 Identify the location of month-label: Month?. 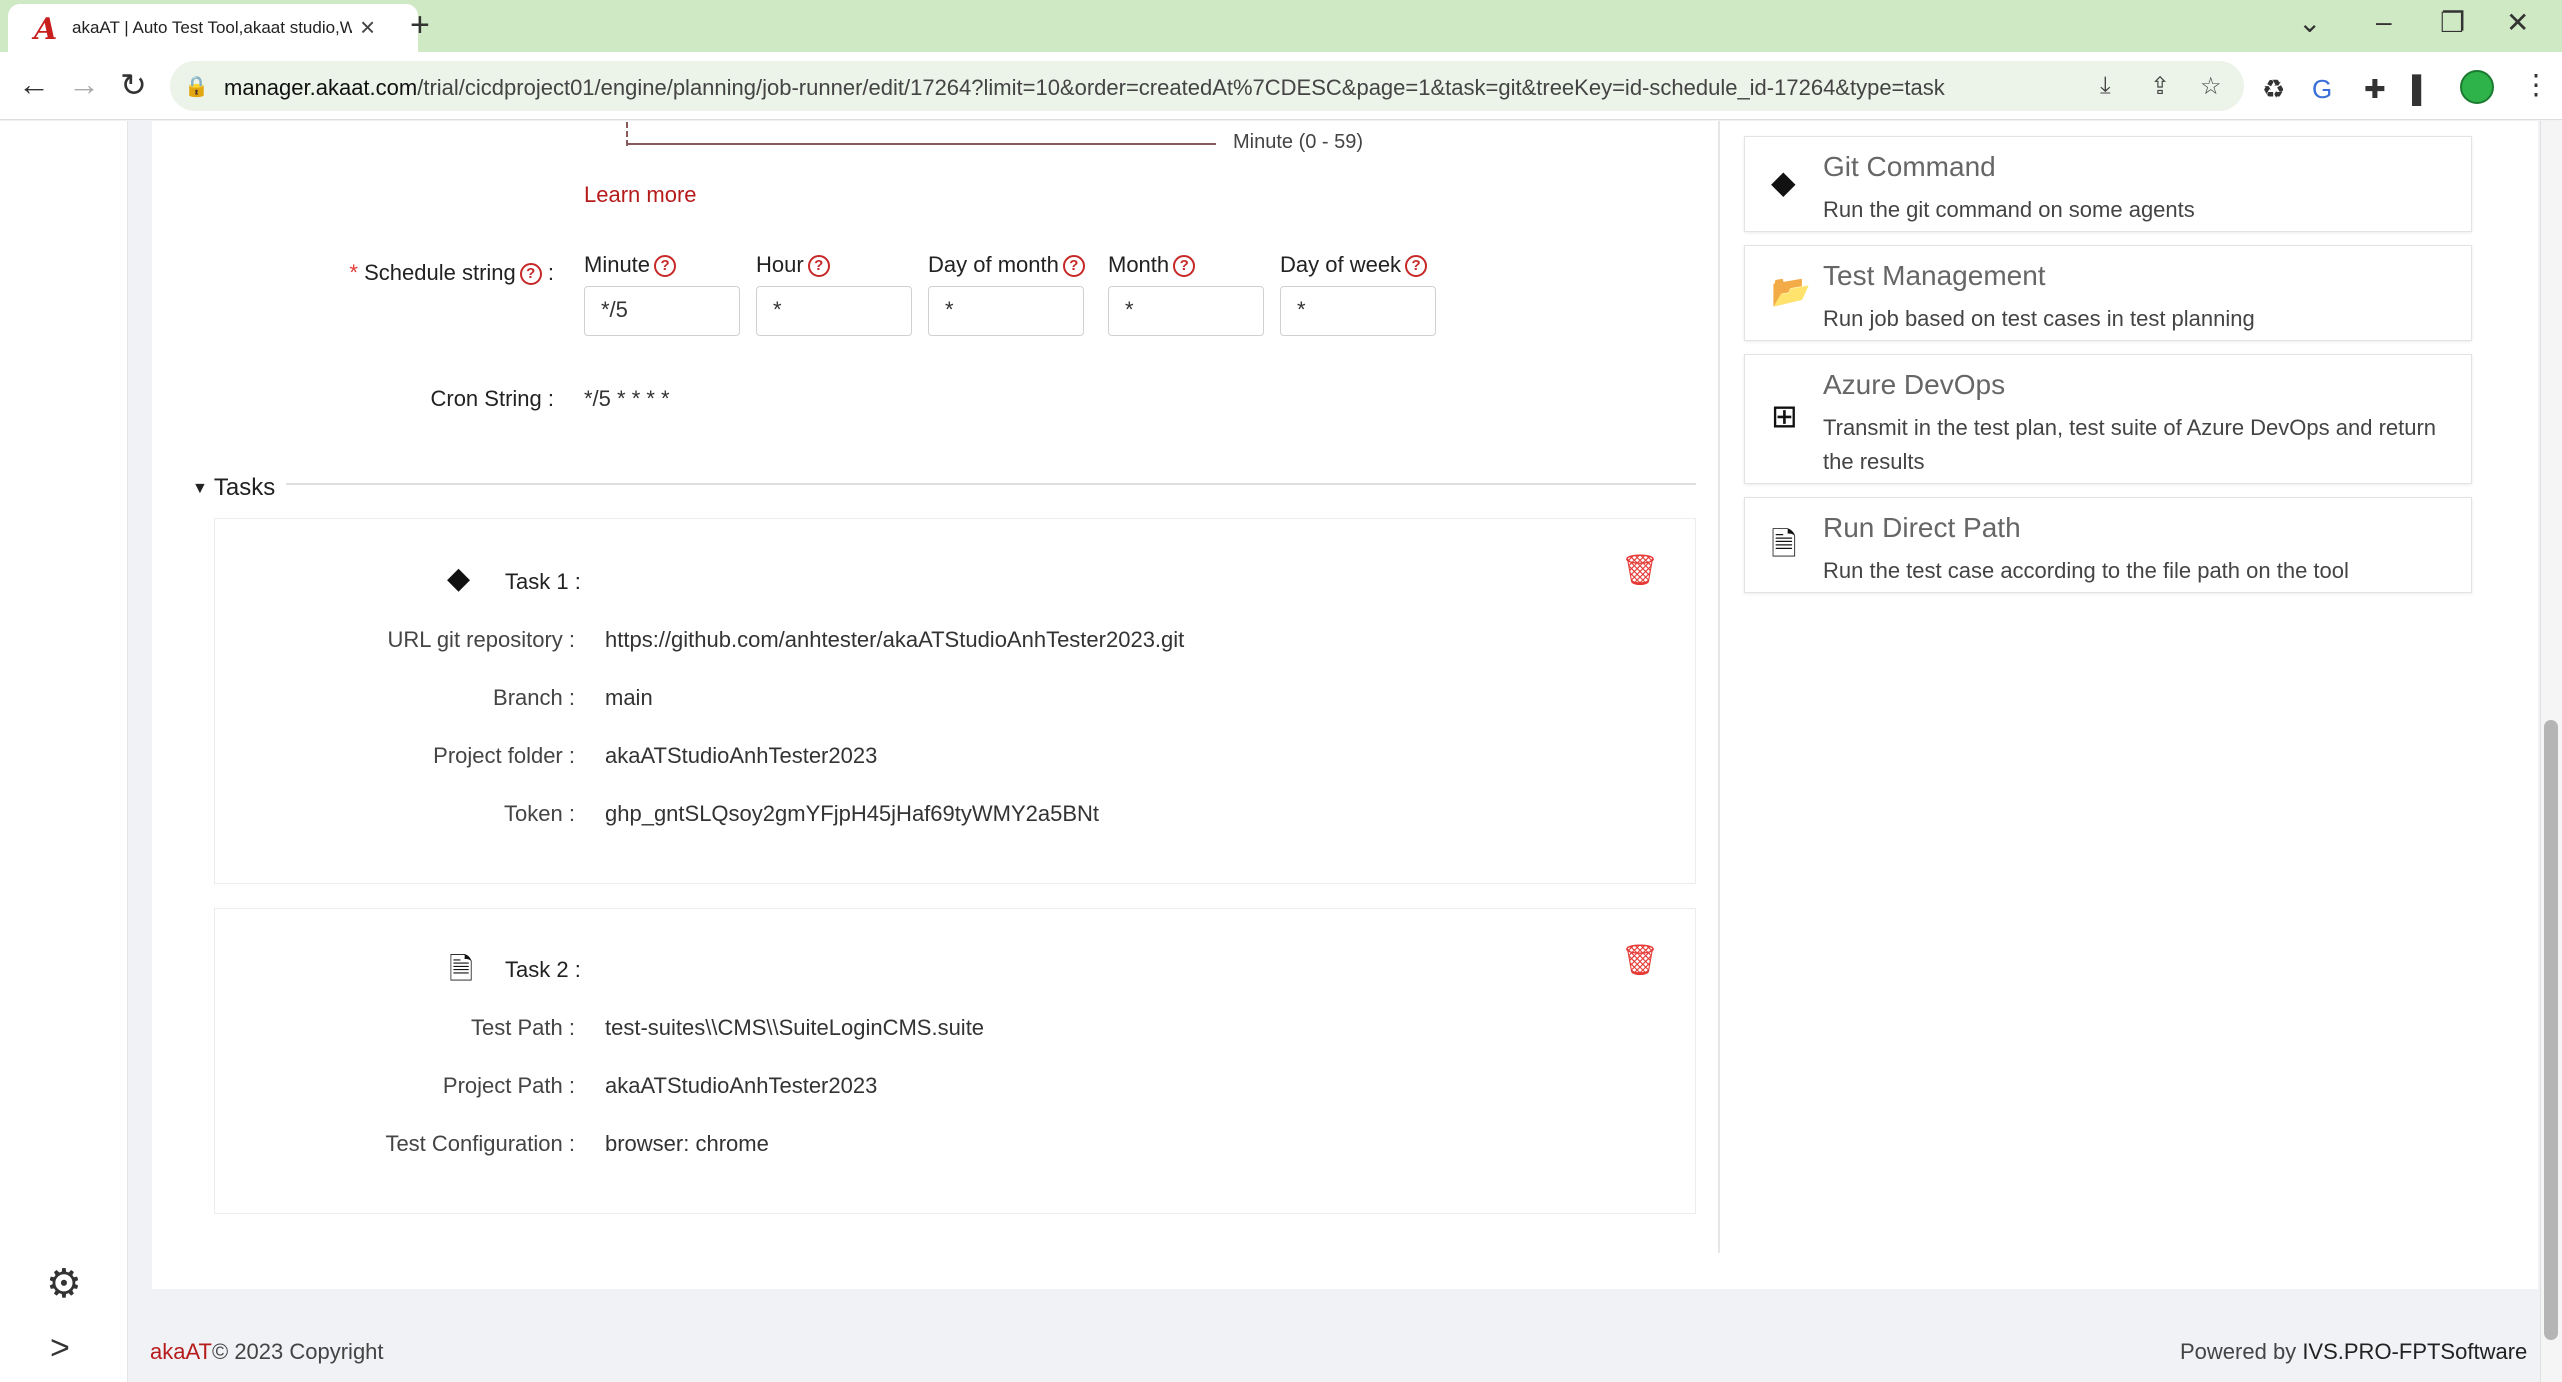
(1152, 265).